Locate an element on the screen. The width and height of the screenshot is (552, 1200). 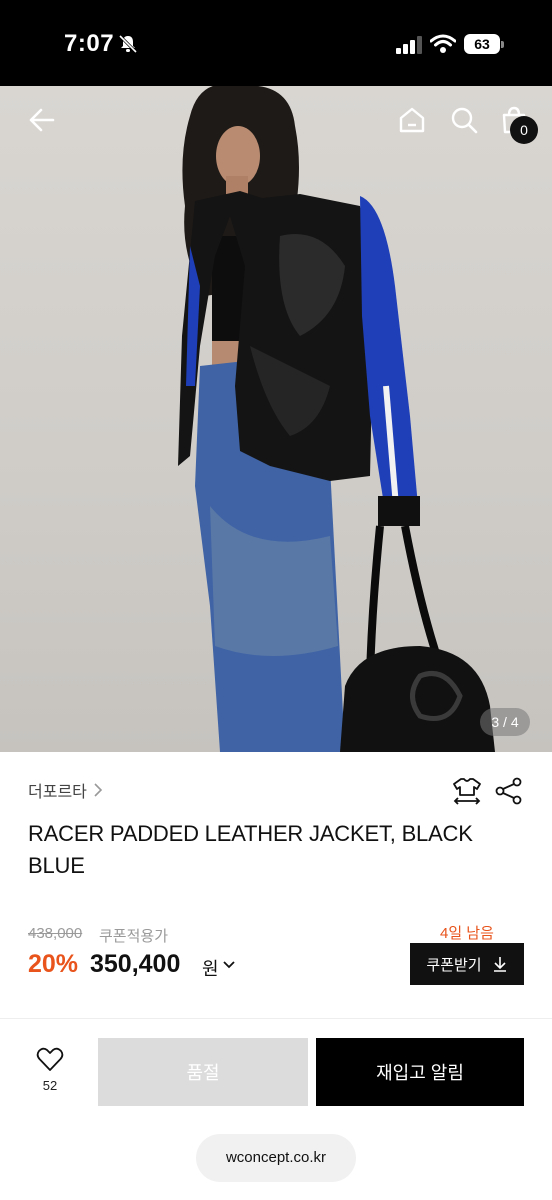
status-bar: 7:07 63 is located at coordinates (276, 43).